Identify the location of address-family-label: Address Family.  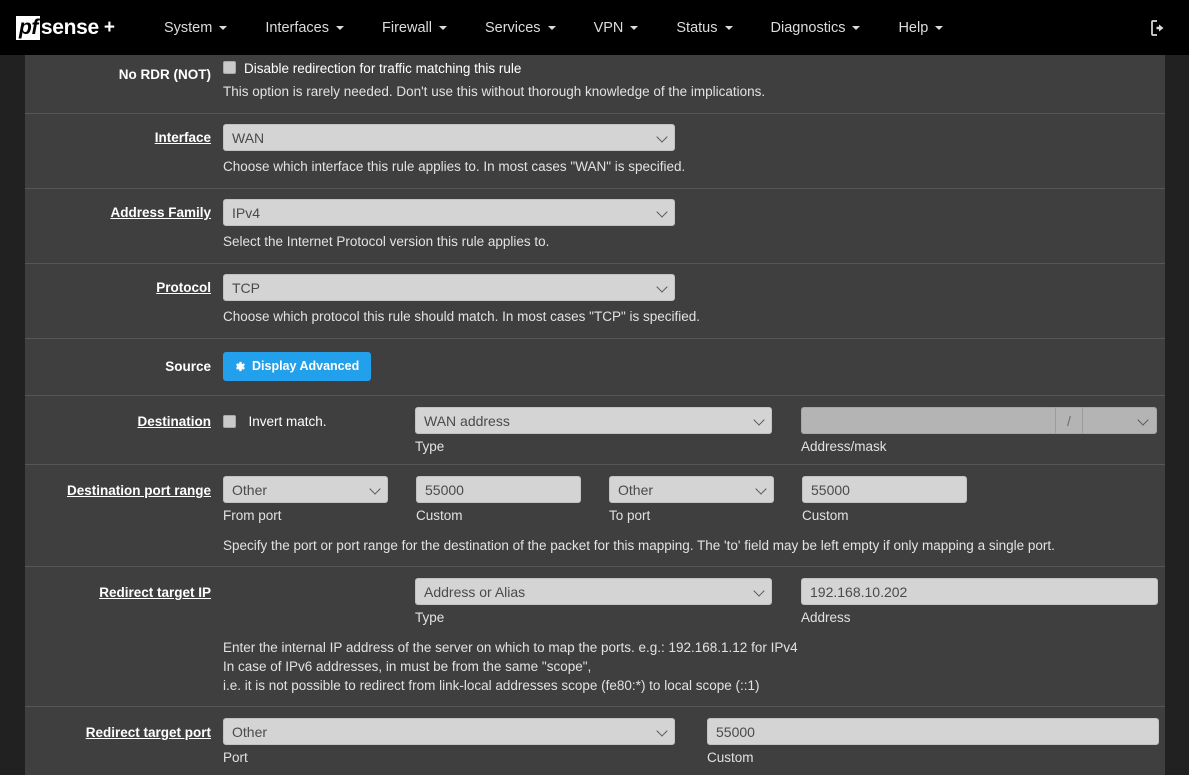
(160, 212).